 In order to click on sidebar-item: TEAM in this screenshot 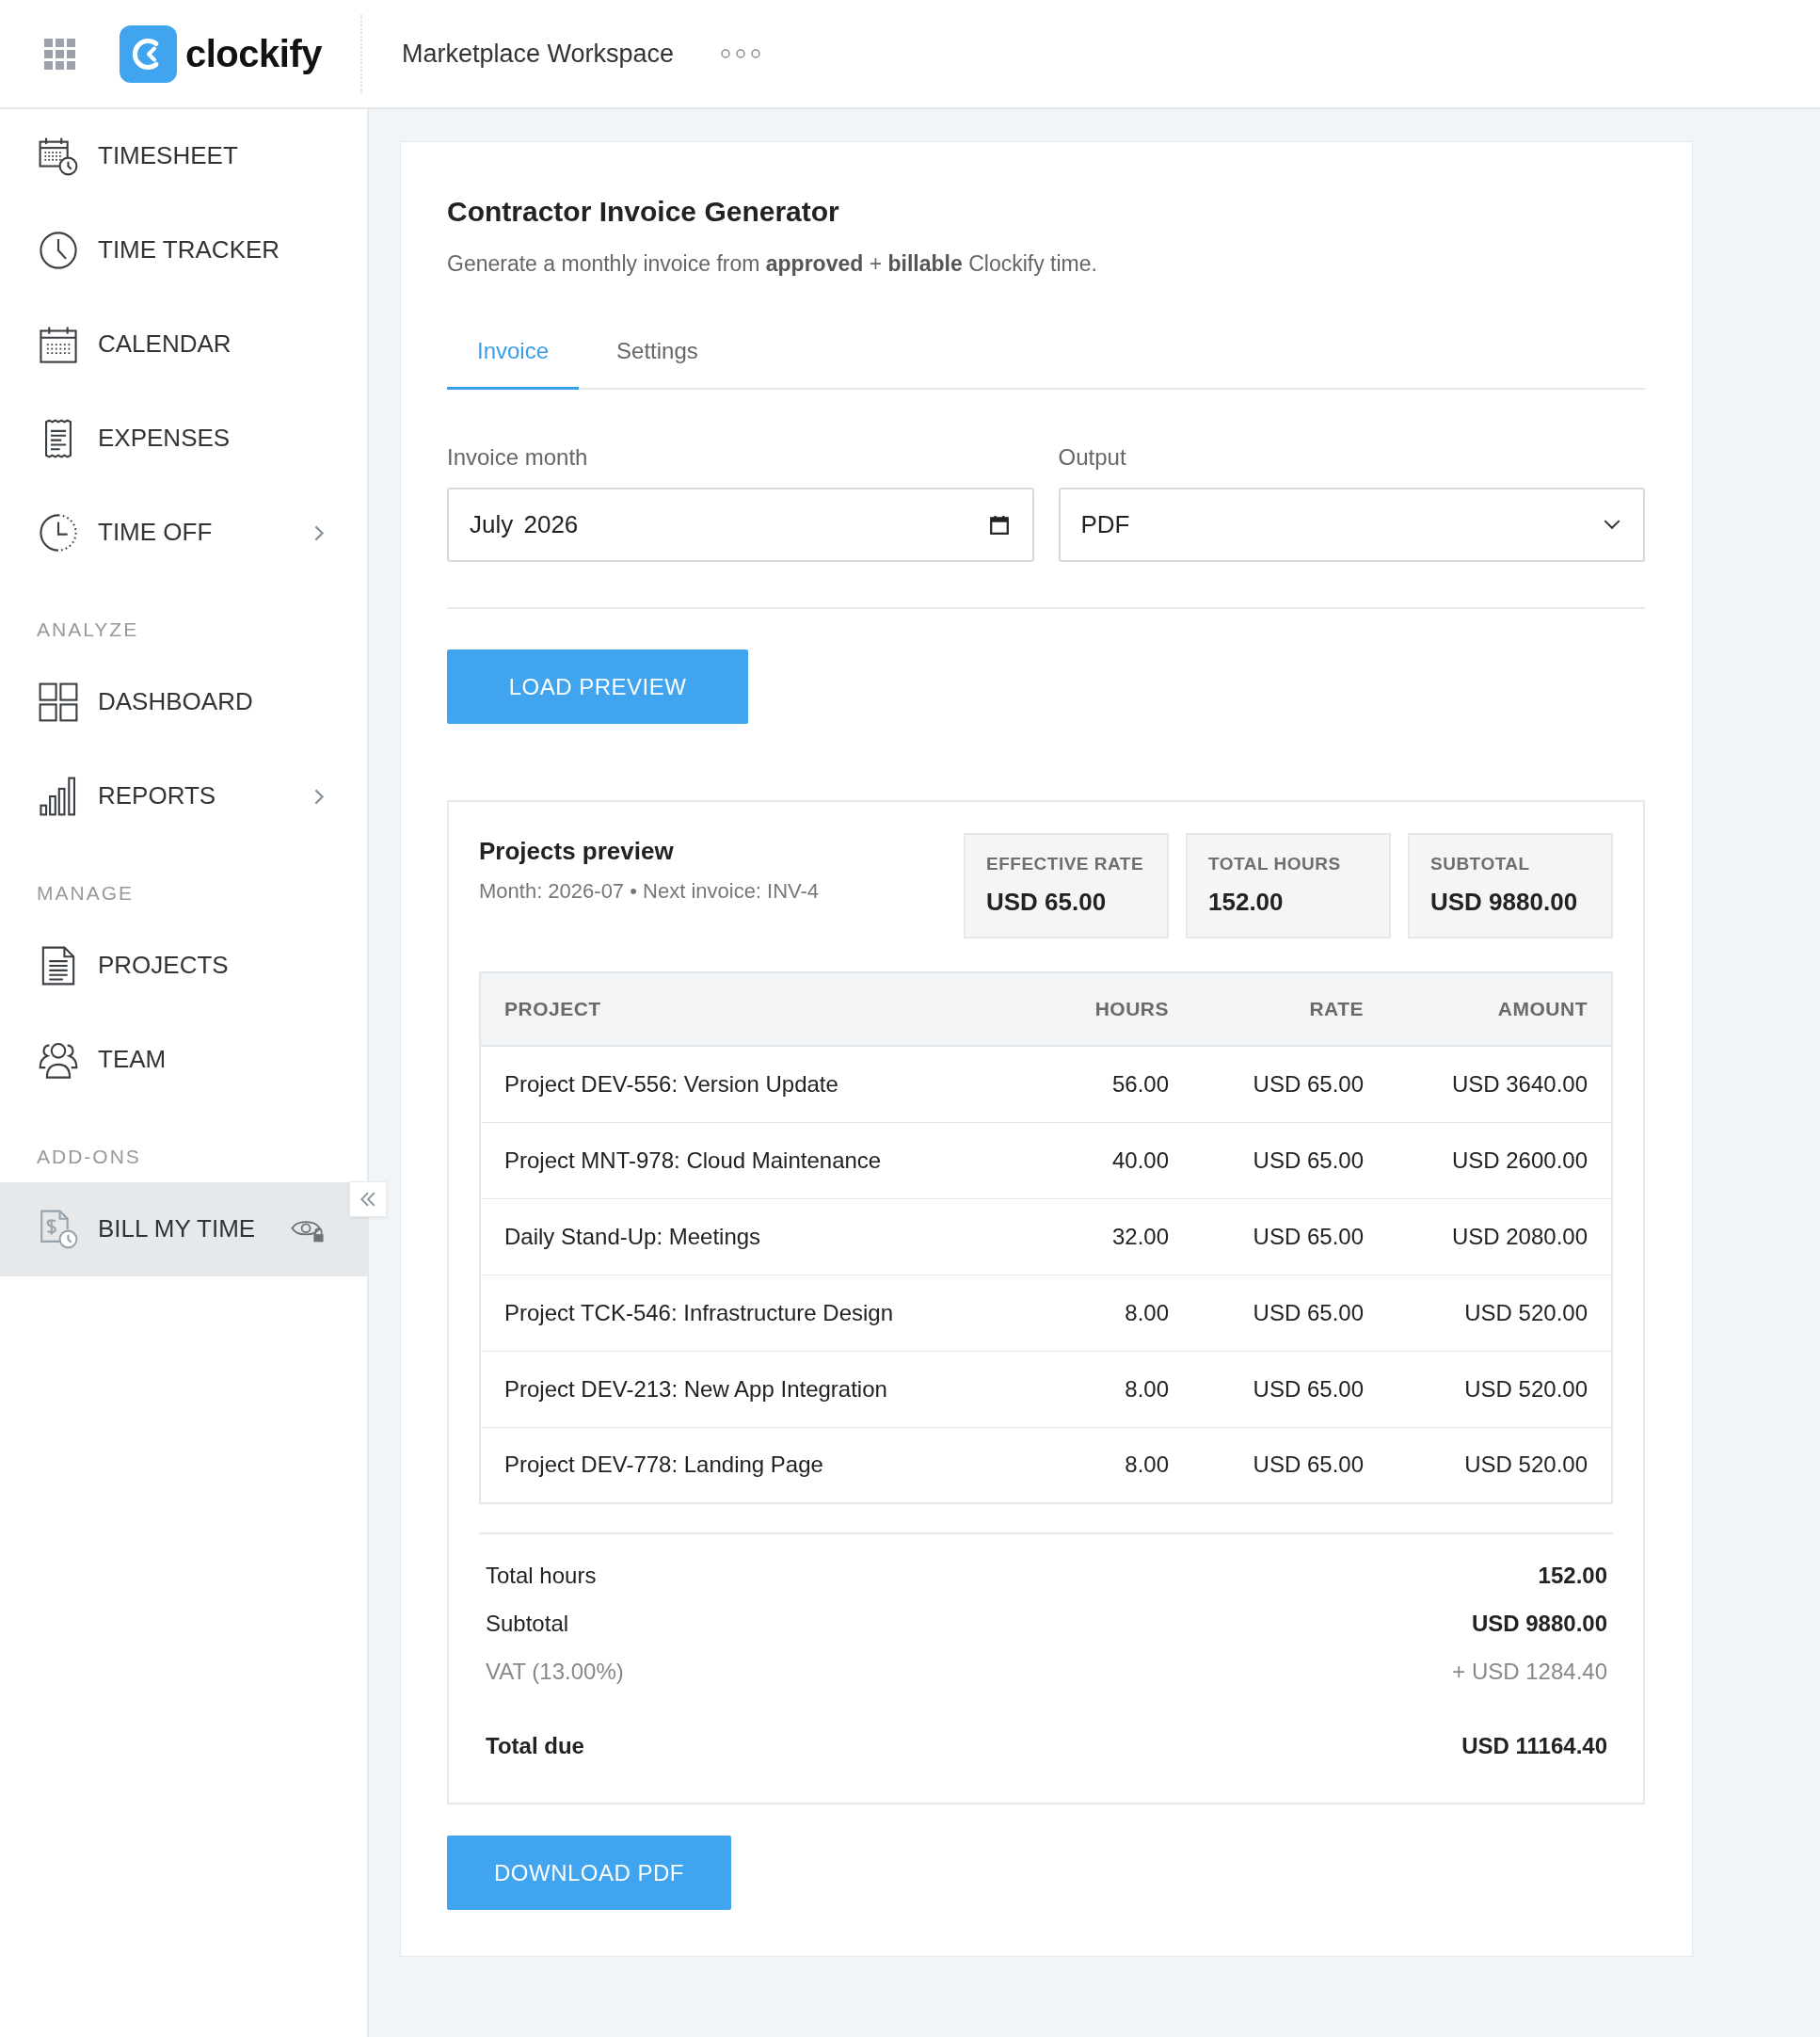, I will do `click(183, 1060)`.